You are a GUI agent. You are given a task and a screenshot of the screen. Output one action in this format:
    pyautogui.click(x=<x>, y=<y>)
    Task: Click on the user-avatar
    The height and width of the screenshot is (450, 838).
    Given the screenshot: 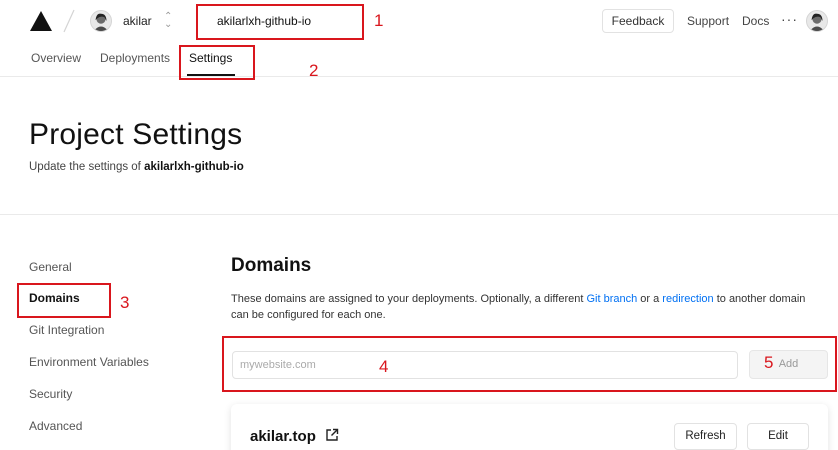 What is the action you would take?
    pyautogui.click(x=101, y=21)
    